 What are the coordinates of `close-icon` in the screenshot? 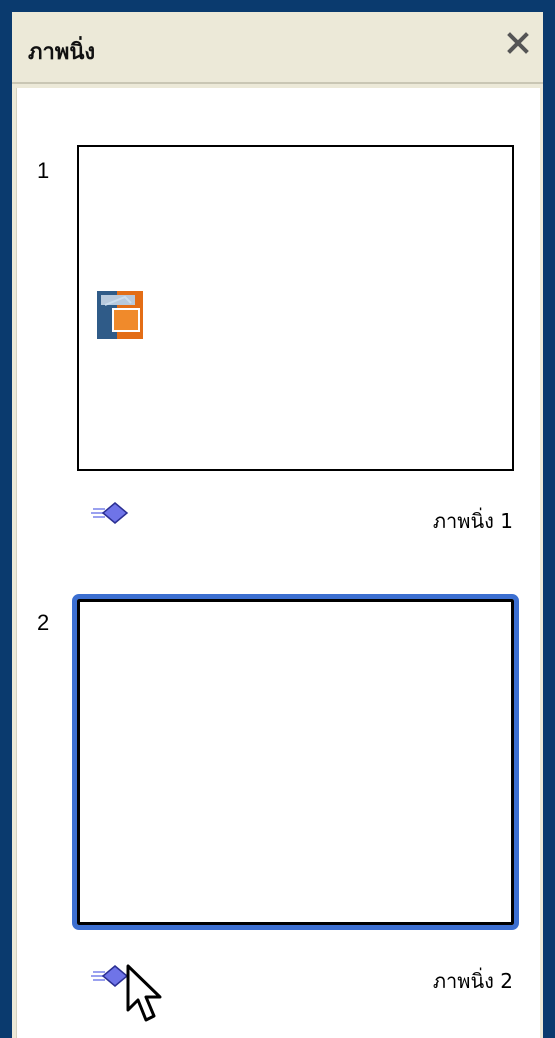 It's located at (518, 43).